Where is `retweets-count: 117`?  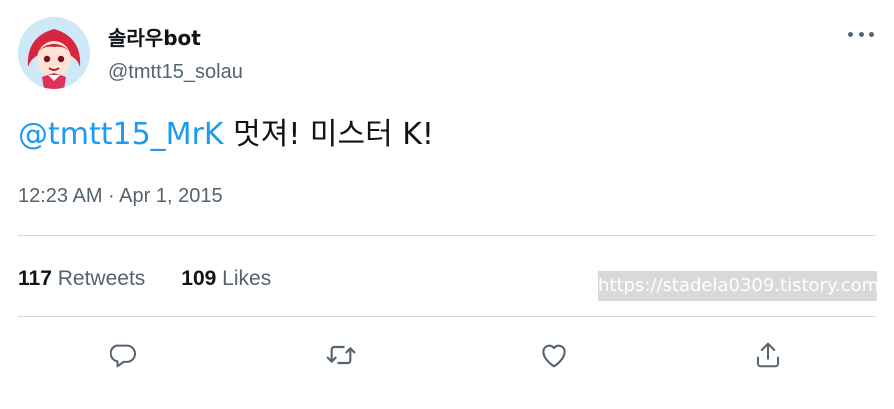
retweets-count: 117 is located at coordinates (35, 278).